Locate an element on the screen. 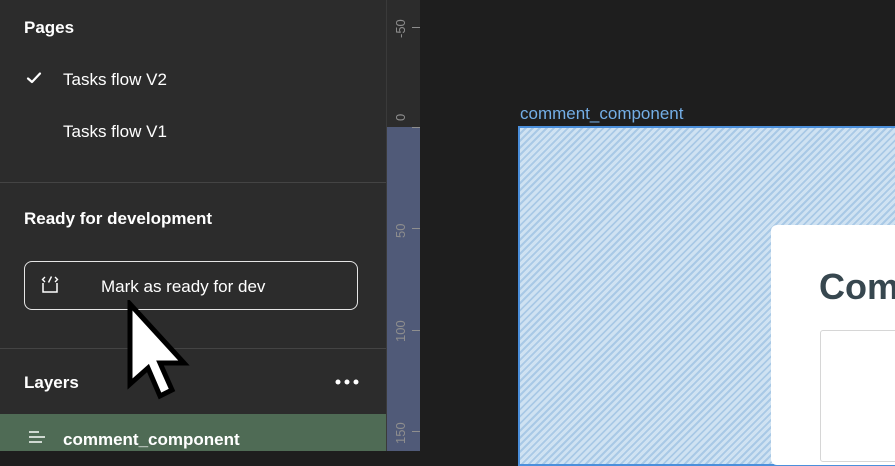  mark-ready-label: Mark as ready for dev is located at coordinates (183, 286).